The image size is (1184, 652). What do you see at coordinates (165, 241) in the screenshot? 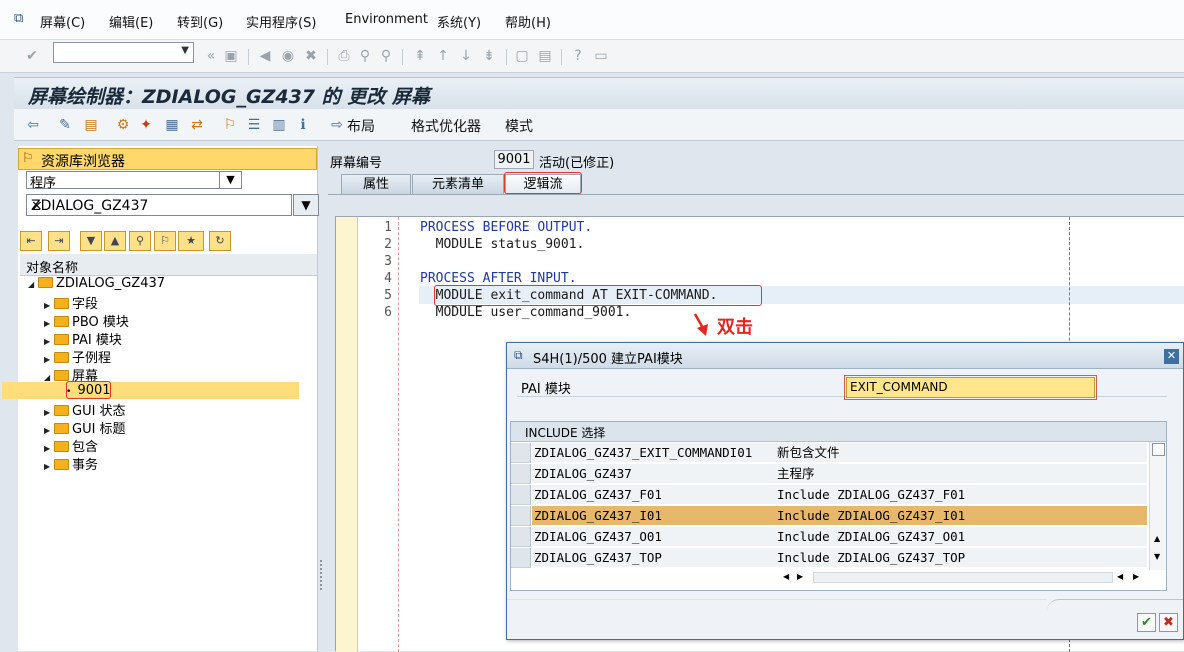
I see `hierarchy-up-icon: ⚐` at bounding box center [165, 241].